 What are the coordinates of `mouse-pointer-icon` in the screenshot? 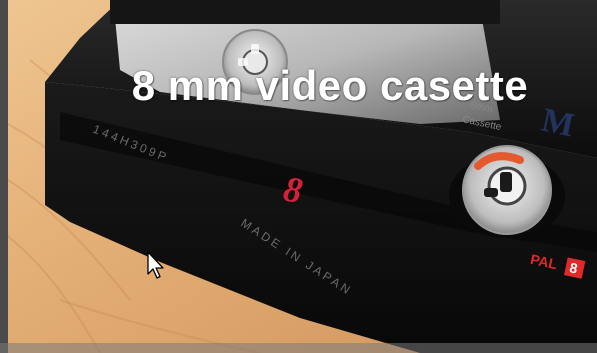 It's located at (155, 265).